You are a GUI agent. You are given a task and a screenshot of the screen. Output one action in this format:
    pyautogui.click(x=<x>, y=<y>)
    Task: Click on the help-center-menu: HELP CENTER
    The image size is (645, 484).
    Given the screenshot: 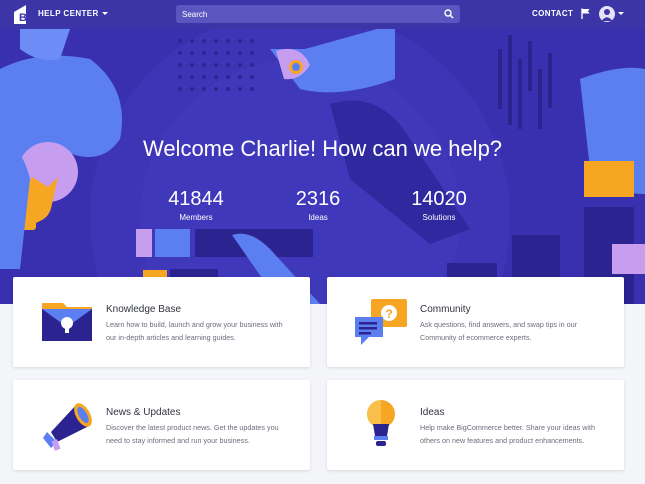 What is the action you would take?
    pyautogui.click(x=73, y=13)
    